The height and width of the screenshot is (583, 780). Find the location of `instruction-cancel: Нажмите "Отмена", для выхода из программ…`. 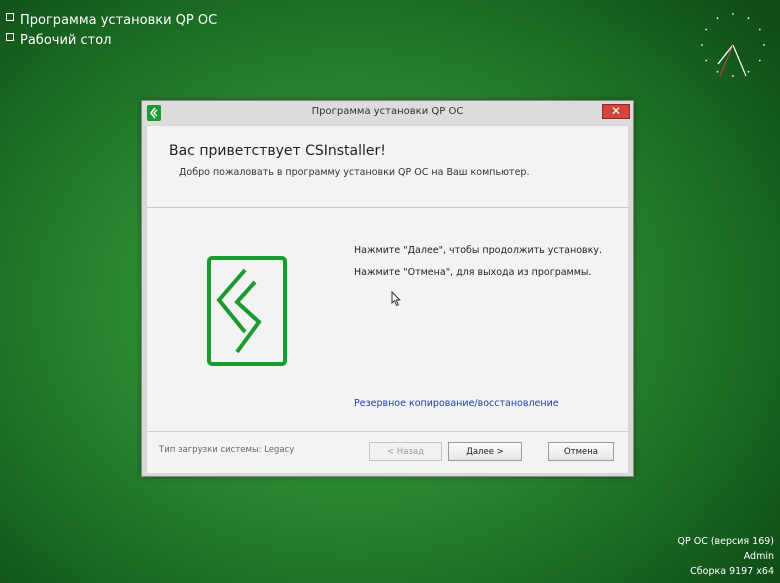

instruction-cancel: Нажмите "Отмена", для выхода из программ… is located at coordinates (473, 272).